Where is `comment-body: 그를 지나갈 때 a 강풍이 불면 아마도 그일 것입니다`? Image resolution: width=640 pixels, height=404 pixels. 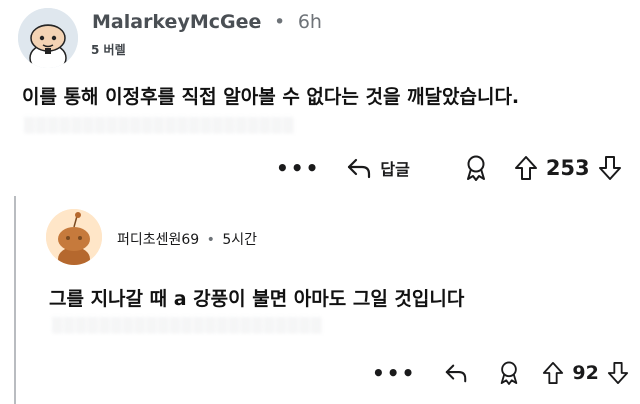
comment-body: 그를 지나갈 때 a 강풍이 불면 아마도 그일 것입니다 is located at coordinates (257, 299).